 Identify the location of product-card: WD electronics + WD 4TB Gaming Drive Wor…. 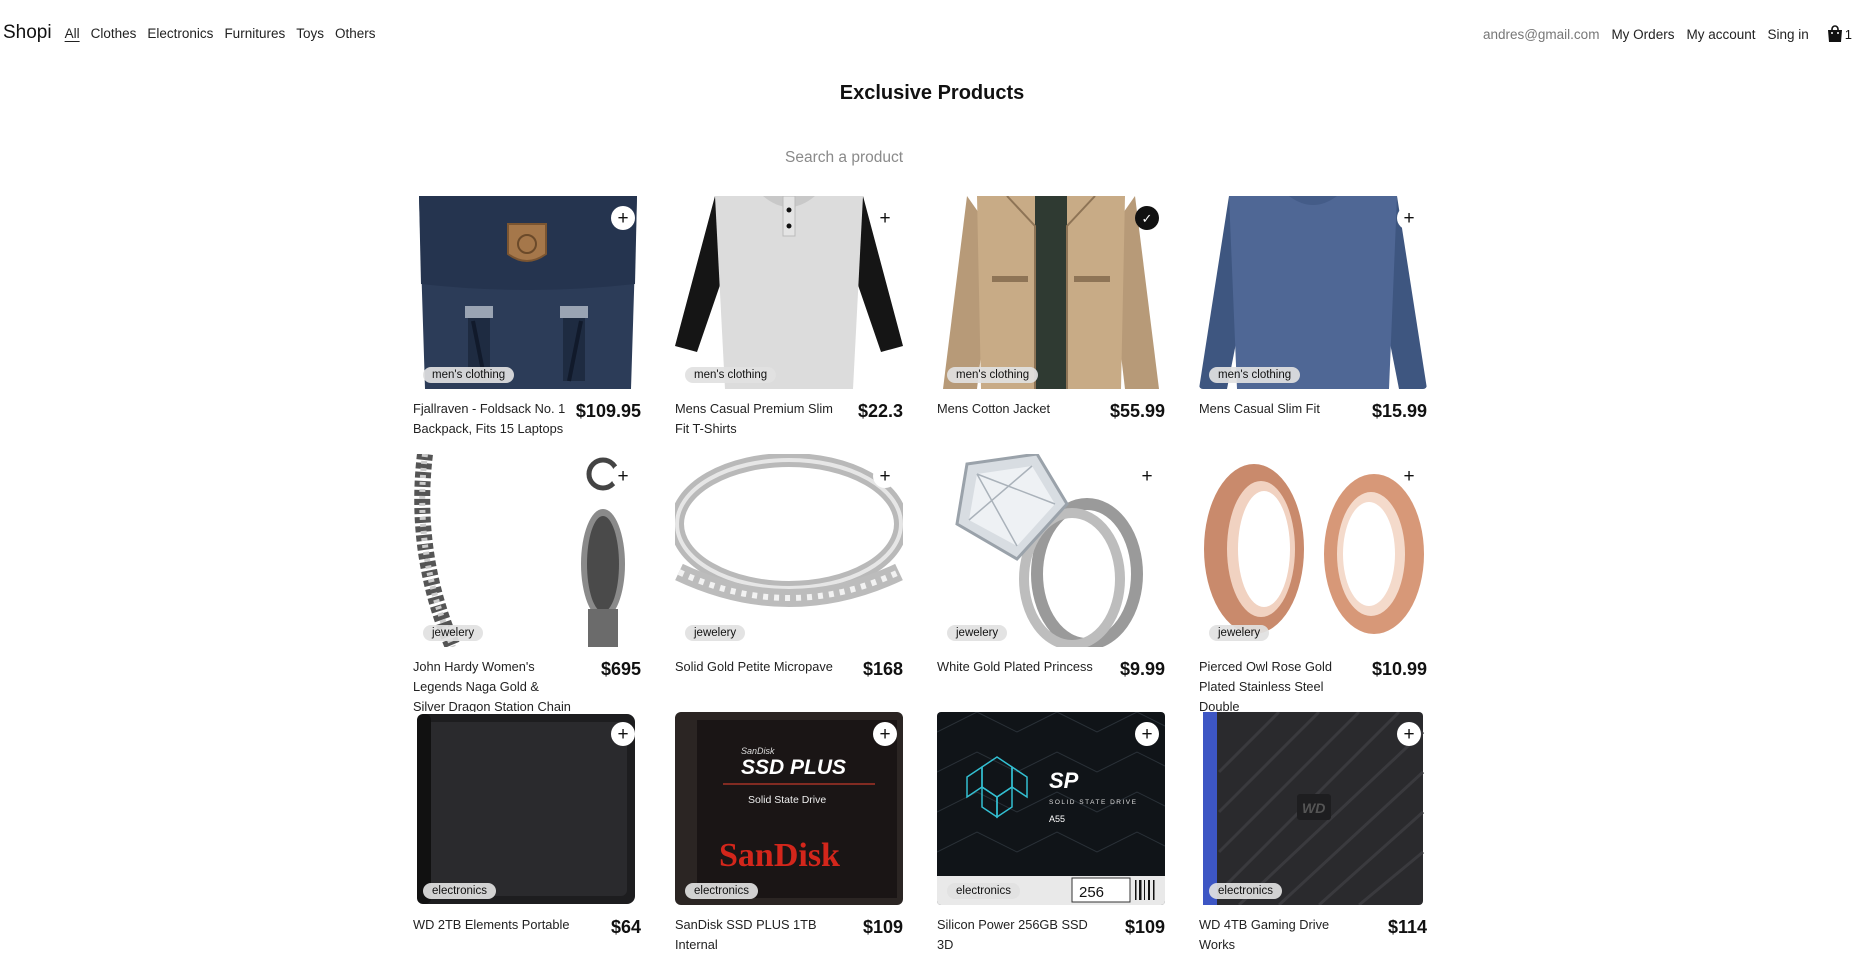
(1313, 841).